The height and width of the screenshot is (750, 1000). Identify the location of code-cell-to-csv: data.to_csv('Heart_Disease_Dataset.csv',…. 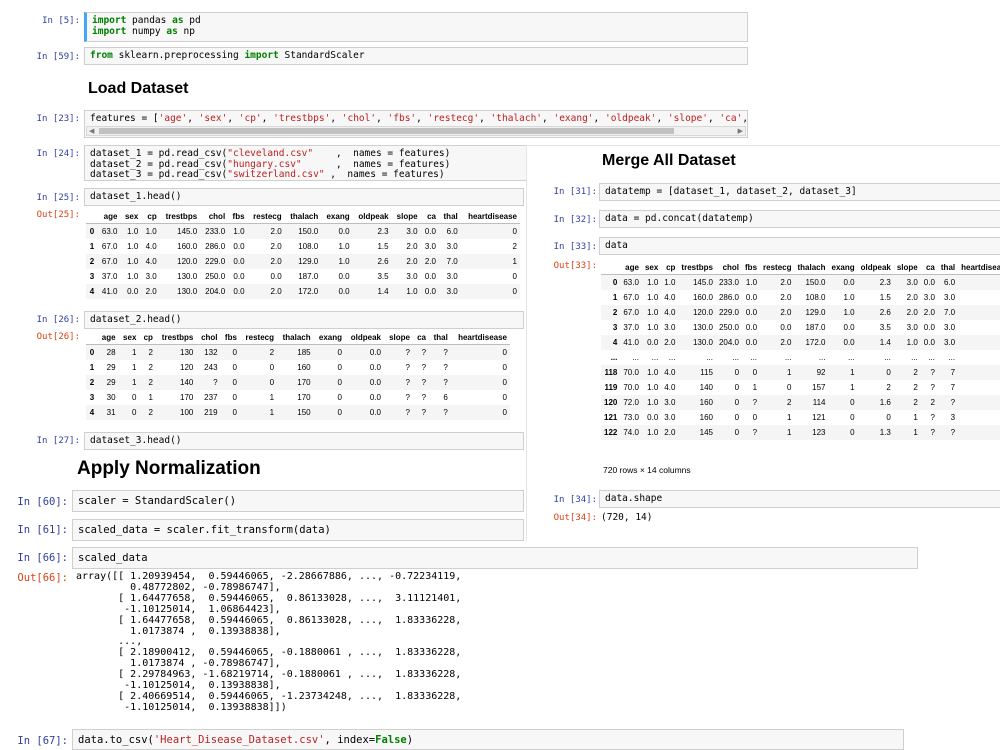
(488, 739).